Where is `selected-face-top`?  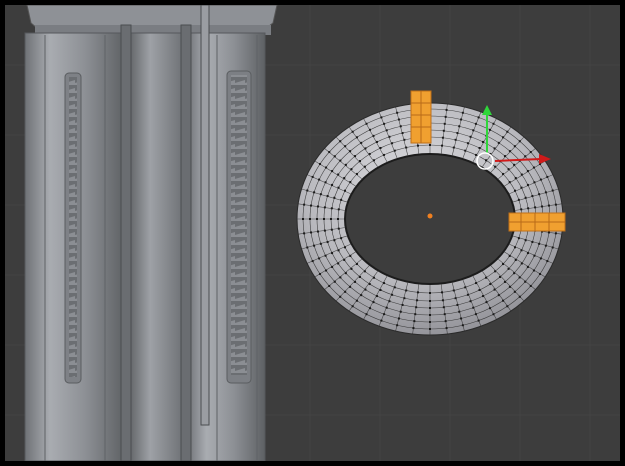 selected-face-top is located at coordinates (421, 117).